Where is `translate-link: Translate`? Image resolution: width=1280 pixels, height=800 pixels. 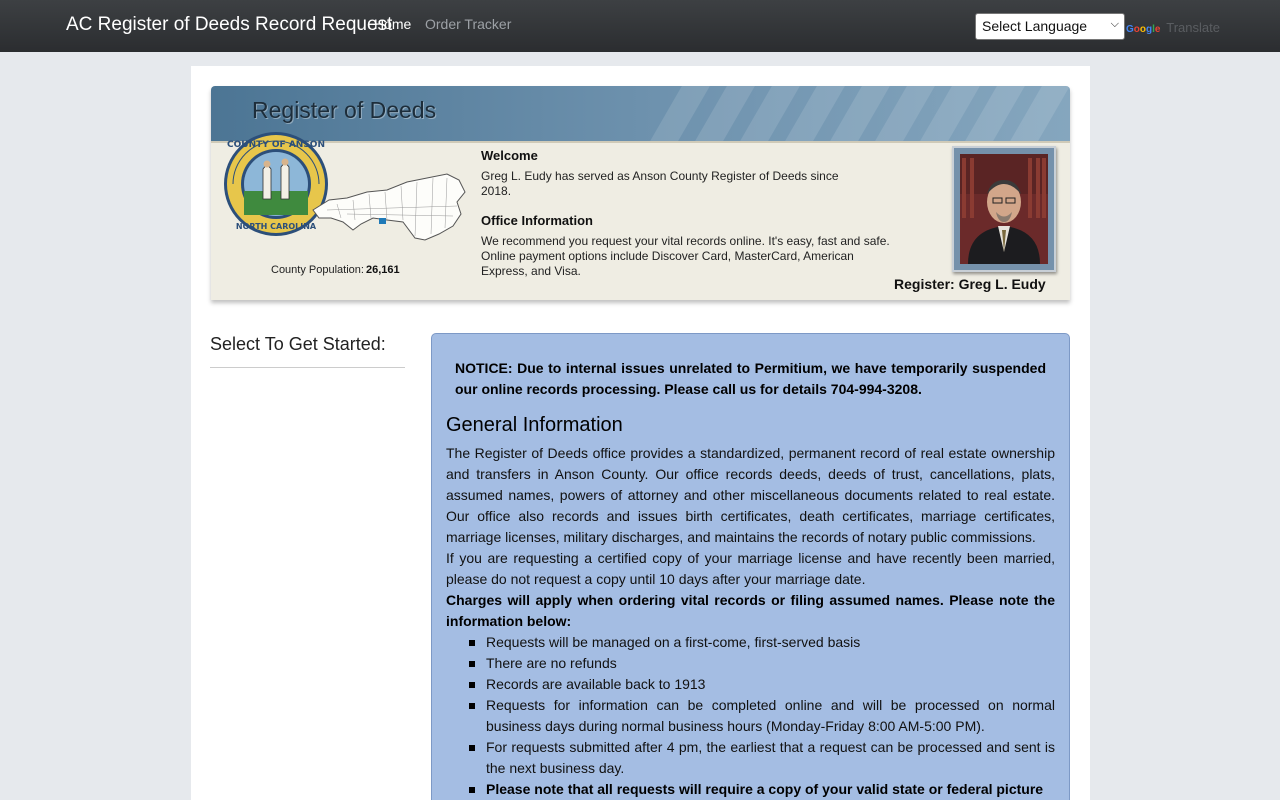
translate-link: Translate is located at coordinates (1193, 27).